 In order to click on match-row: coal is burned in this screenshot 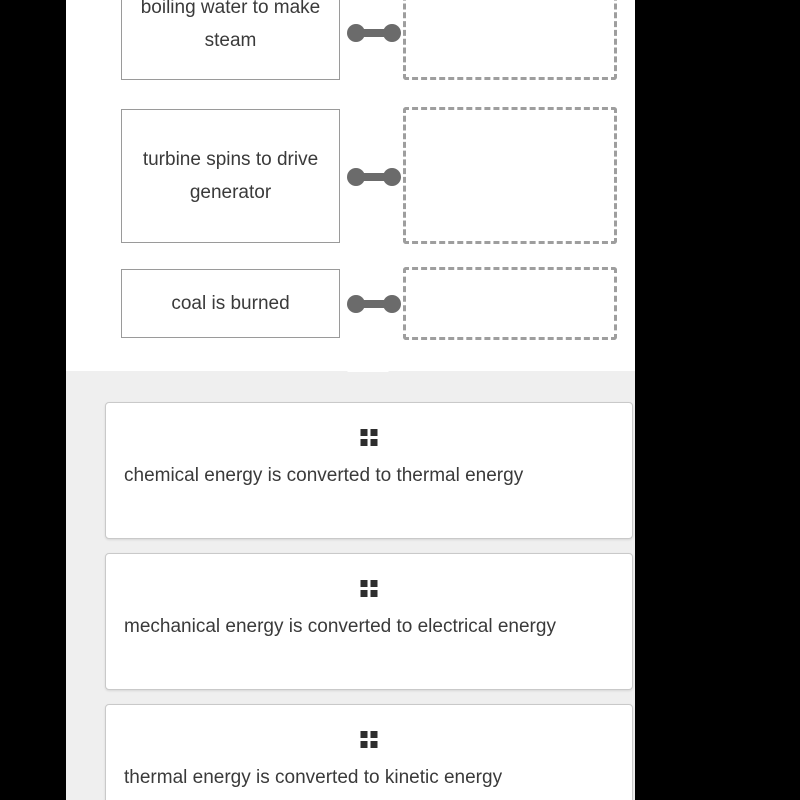, I will do `click(350, 303)`.